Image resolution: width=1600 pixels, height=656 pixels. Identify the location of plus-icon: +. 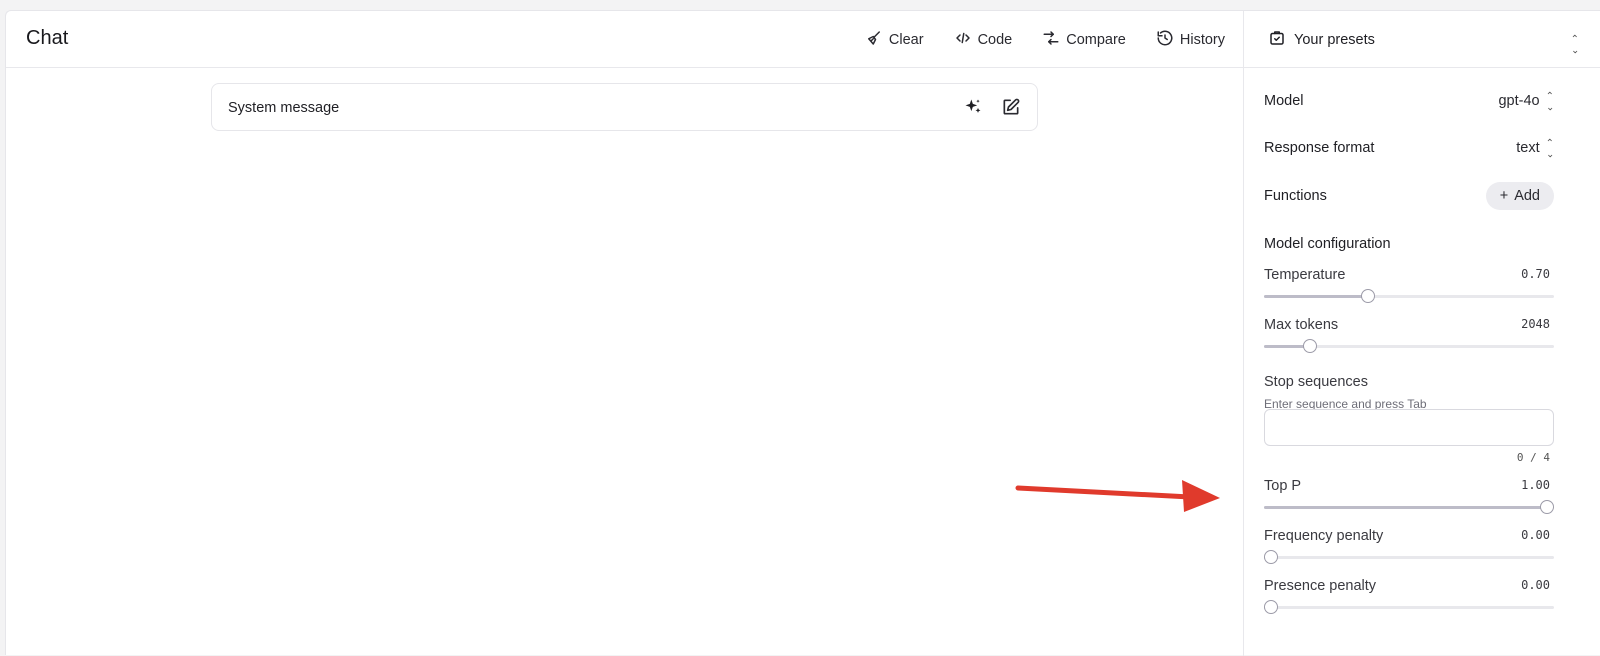
(1504, 196).